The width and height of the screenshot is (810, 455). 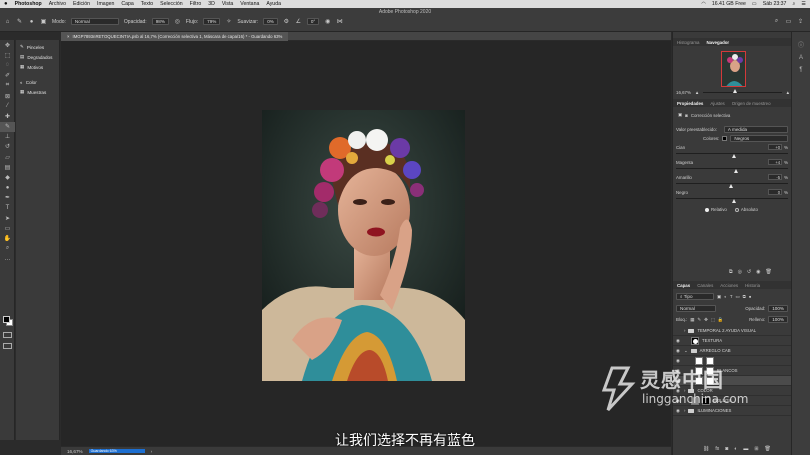 What do you see at coordinates (717, 449) in the screenshot?
I see `fx-icon: fx` at bounding box center [717, 449].